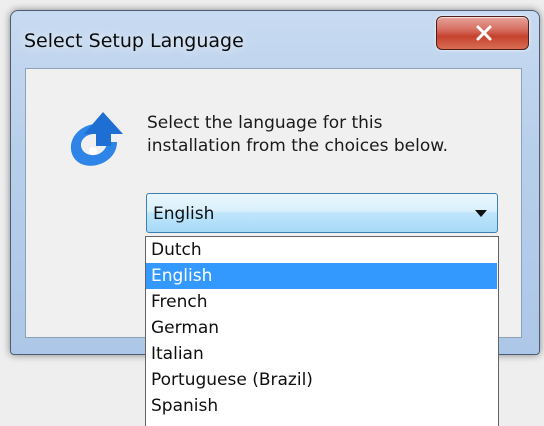  What do you see at coordinates (321, 406) in the screenshot?
I see `language-option-spanish: Spanish` at bounding box center [321, 406].